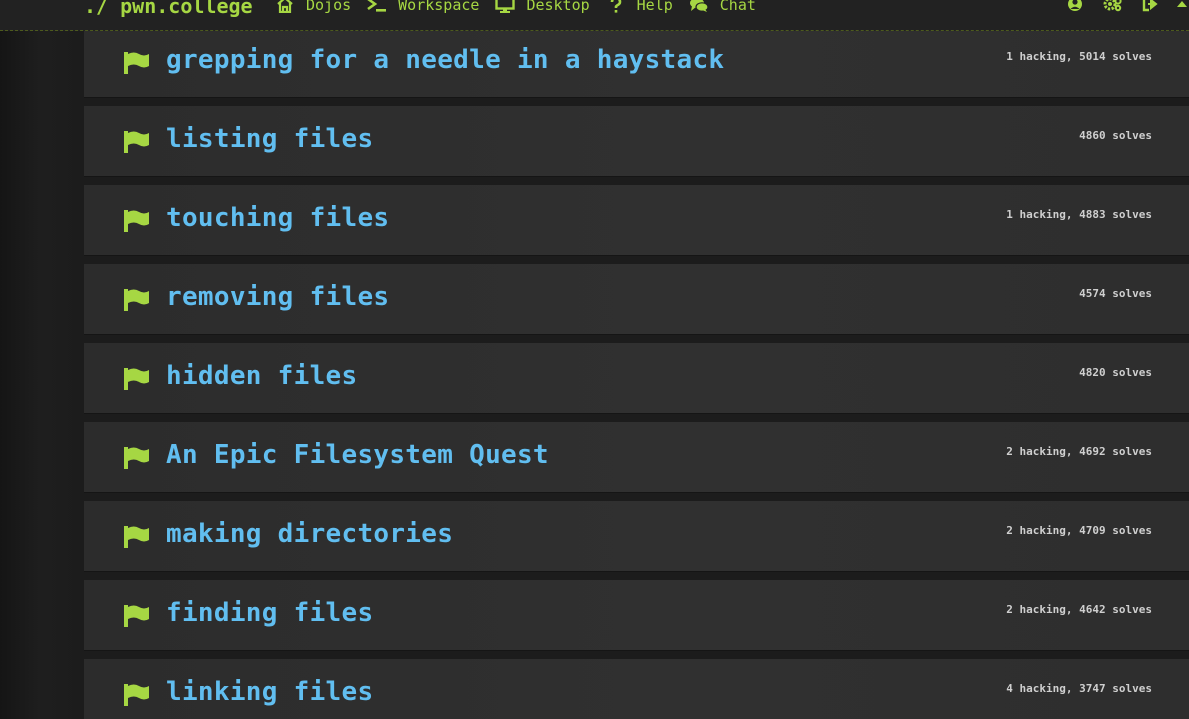 The image size is (1189, 719). I want to click on challenge-row: touching files 1 hacking, 4883 solves, so click(636, 220).